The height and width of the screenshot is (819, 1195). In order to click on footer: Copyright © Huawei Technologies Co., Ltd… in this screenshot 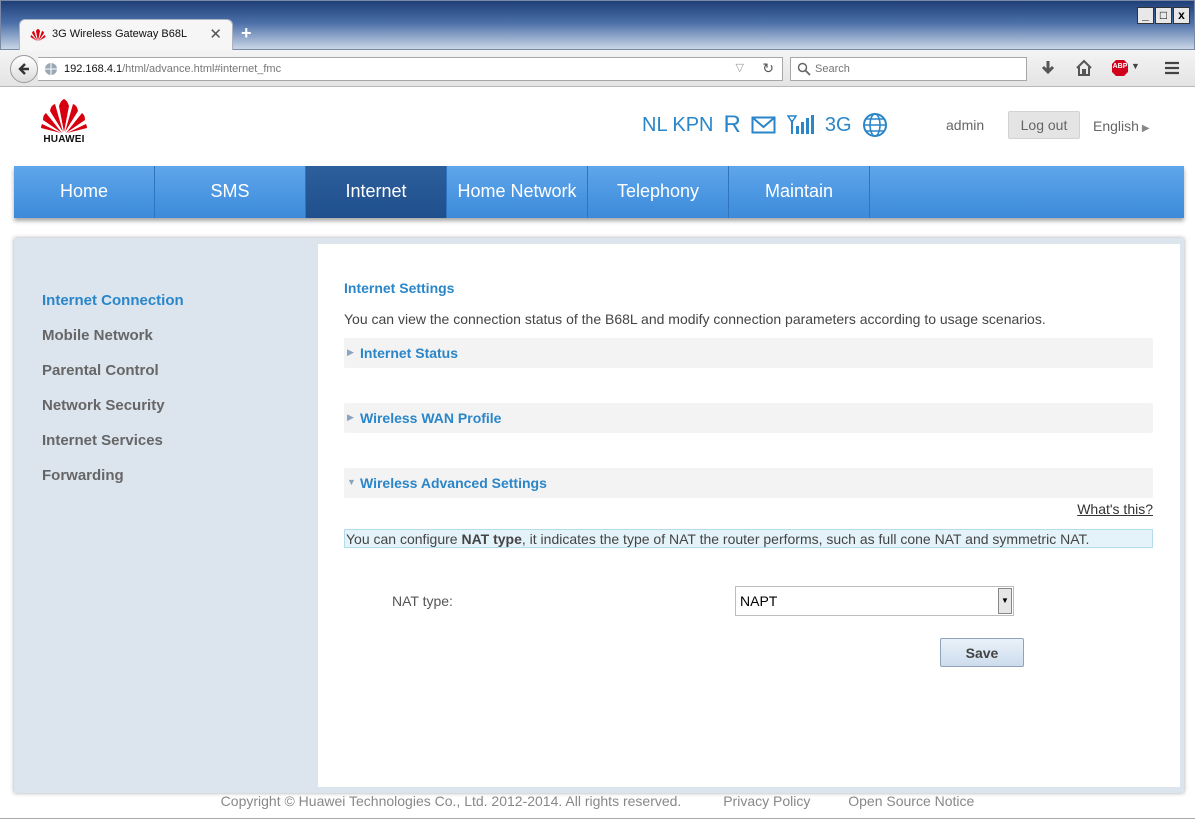, I will do `click(597, 801)`.